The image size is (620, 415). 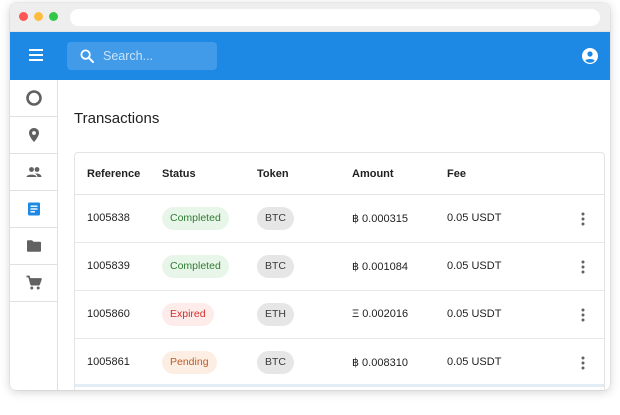 I want to click on document-icon, so click(x=33, y=209).